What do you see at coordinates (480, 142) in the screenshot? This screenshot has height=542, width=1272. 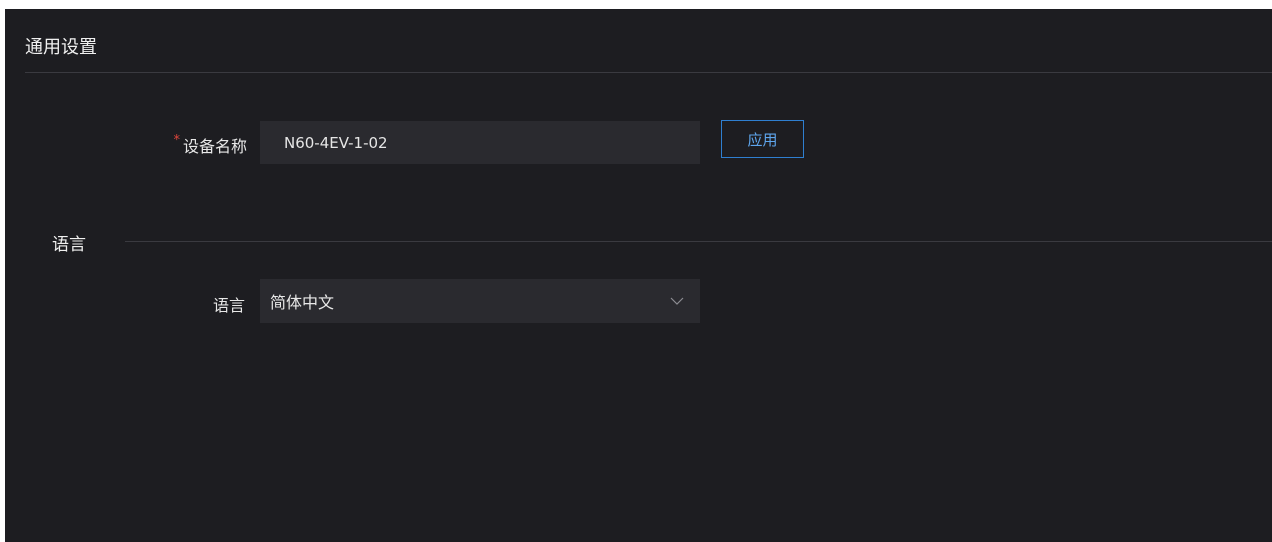 I see `device-name-input` at bounding box center [480, 142].